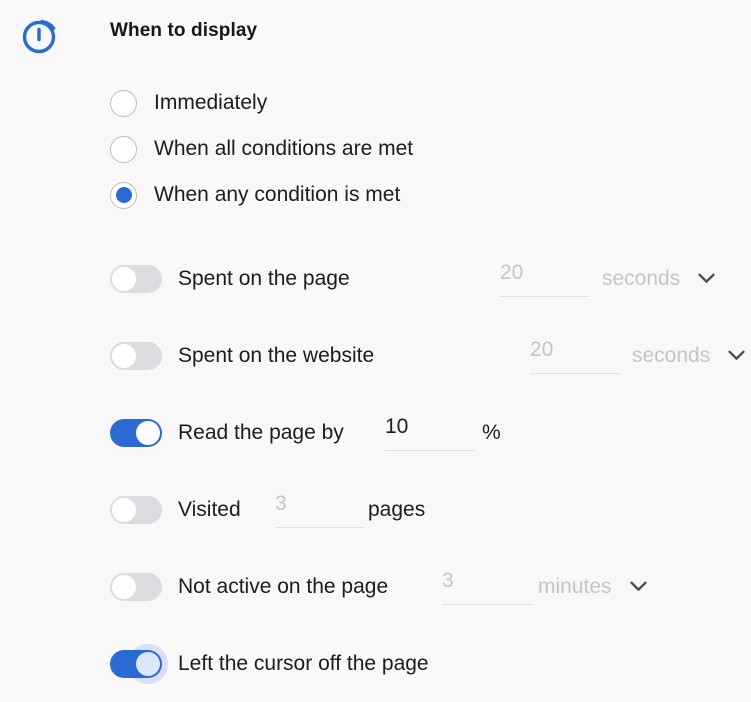 The image size is (751, 702). Describe the element at coordinates (261, 432) in the screenshot. I see `condition-label-read-the-page-by: Read the page by` at that location.